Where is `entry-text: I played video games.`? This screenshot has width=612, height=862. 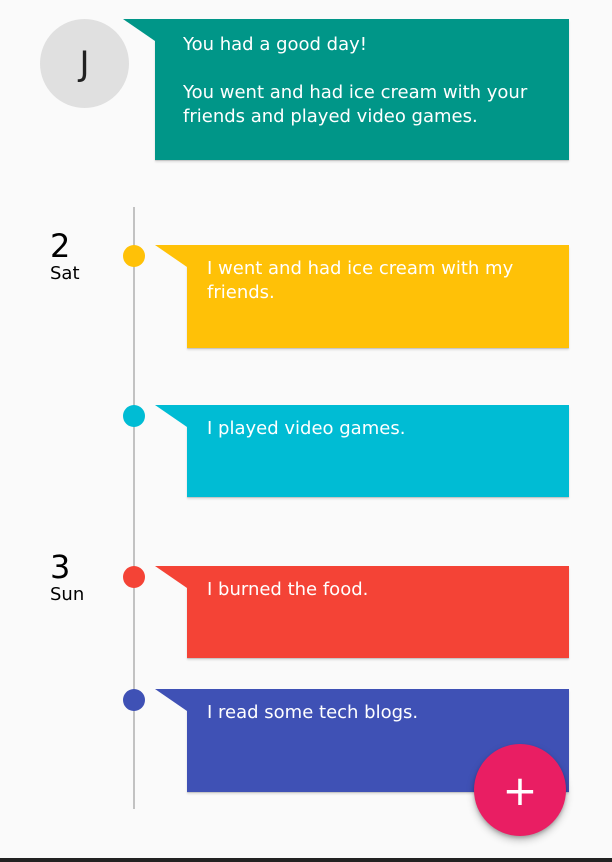
entry-text: I played video games. is located at coordinates (306, 428).